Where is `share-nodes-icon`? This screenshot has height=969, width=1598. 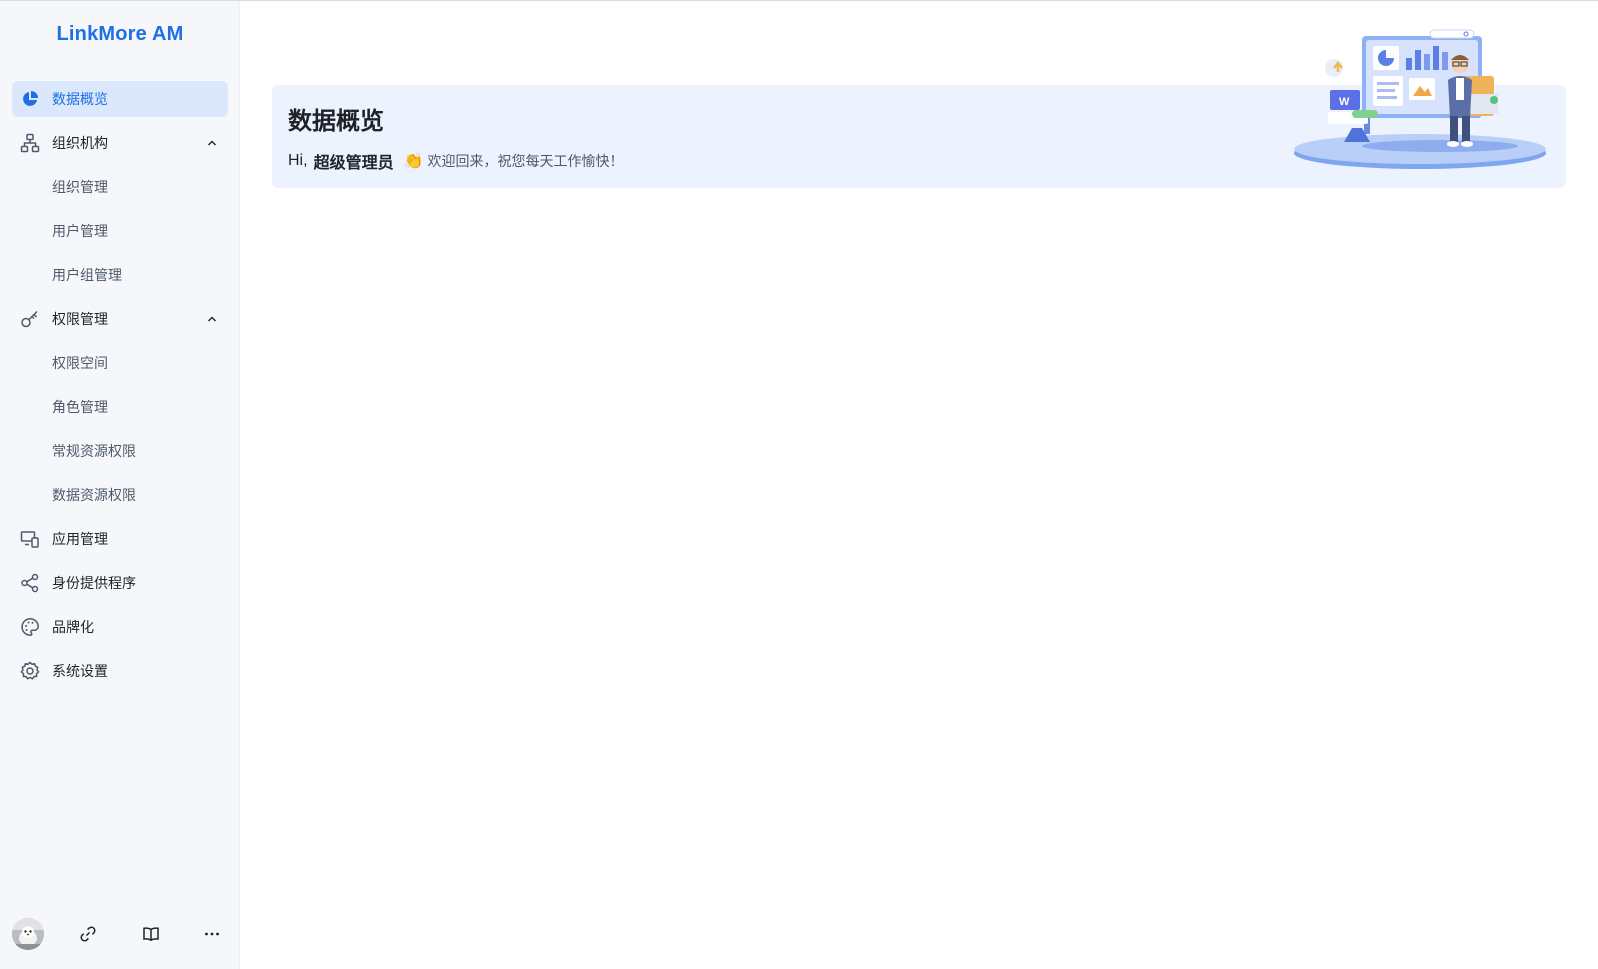
share-nodes-icon is located at coordinates (30, 583).